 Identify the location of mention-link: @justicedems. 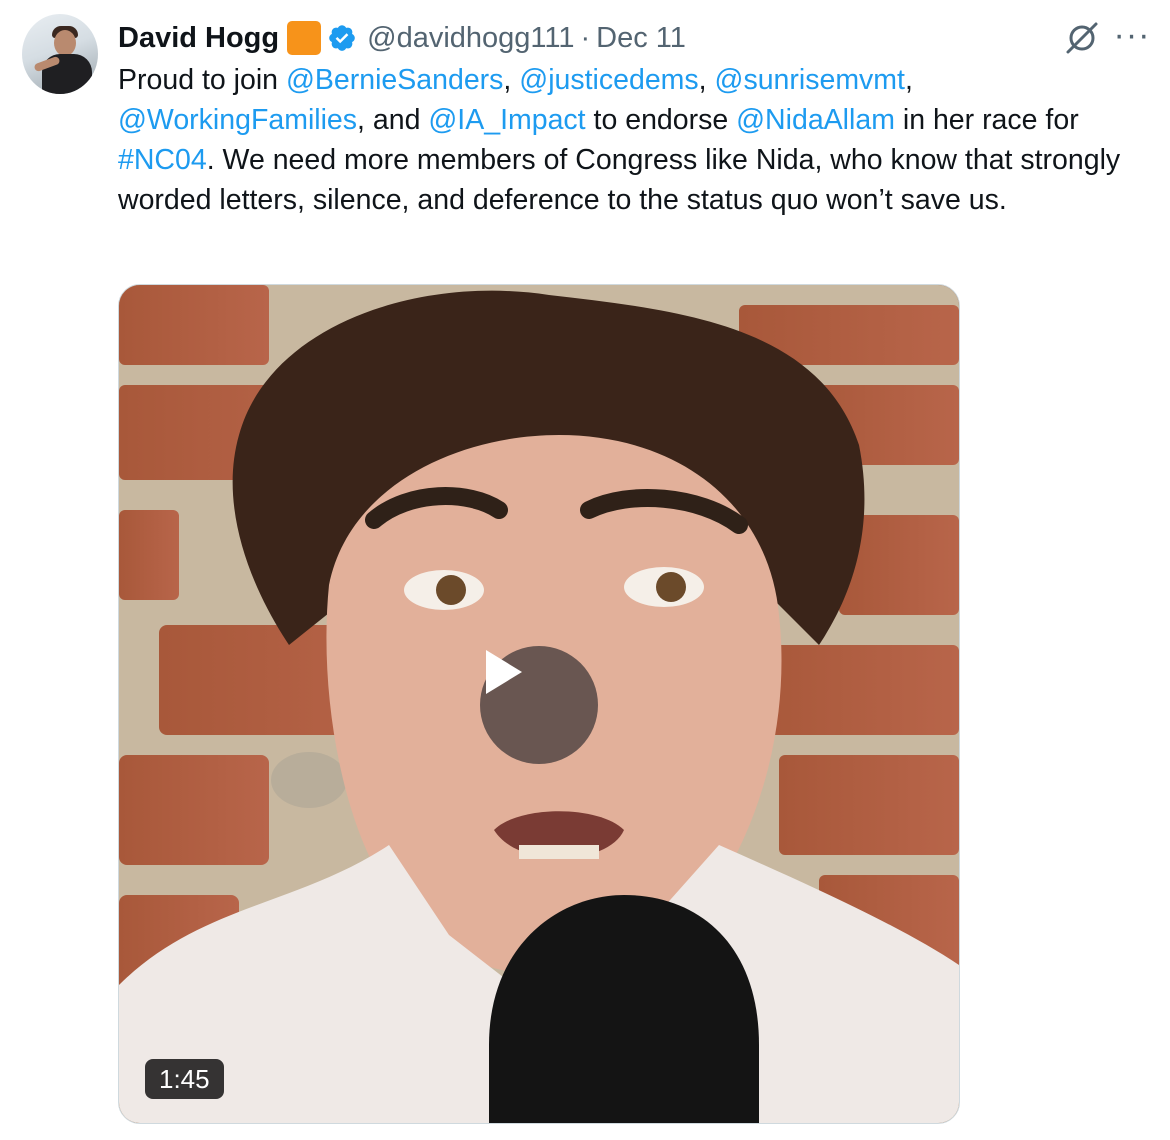
(608, 80).